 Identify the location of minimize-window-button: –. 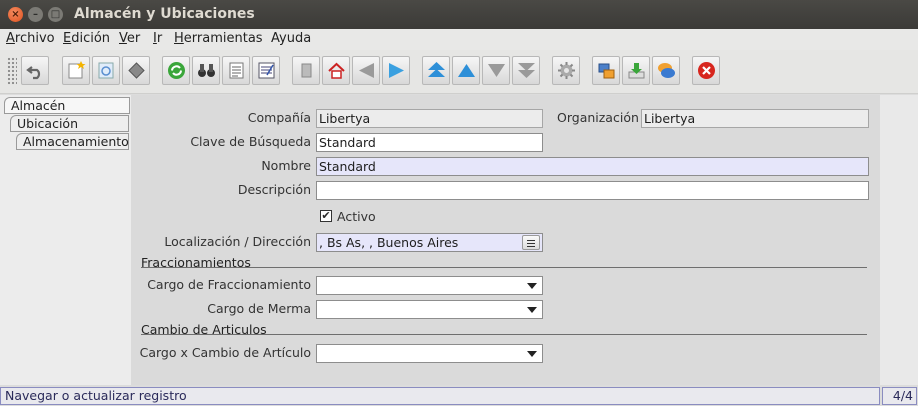
(35, 14).